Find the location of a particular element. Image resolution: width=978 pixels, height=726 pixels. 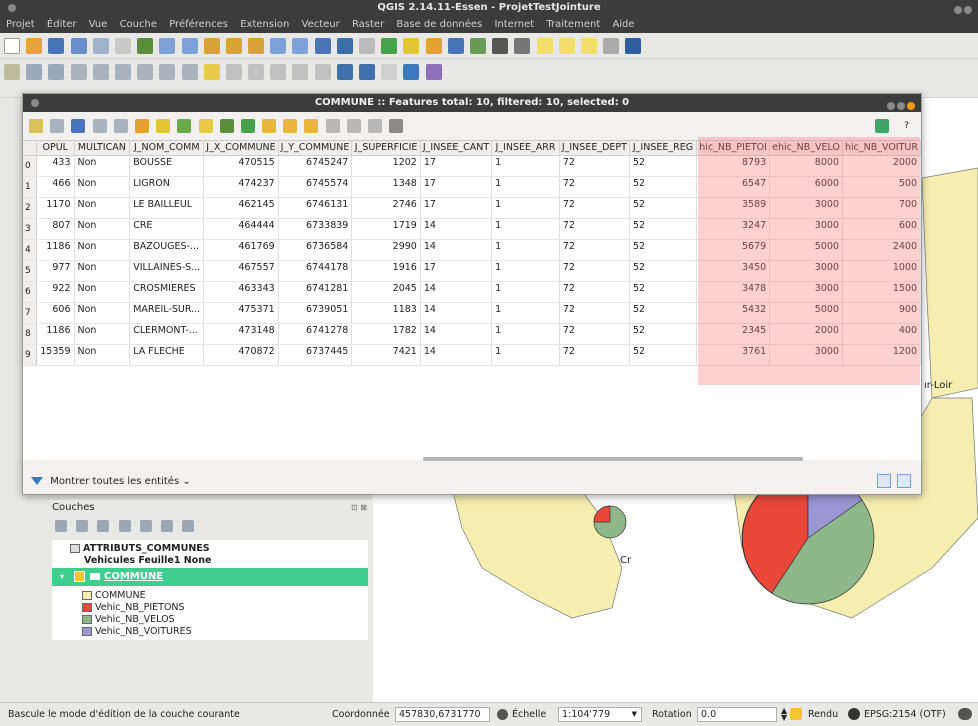

pan-icon is located at coordinates (122, 46).